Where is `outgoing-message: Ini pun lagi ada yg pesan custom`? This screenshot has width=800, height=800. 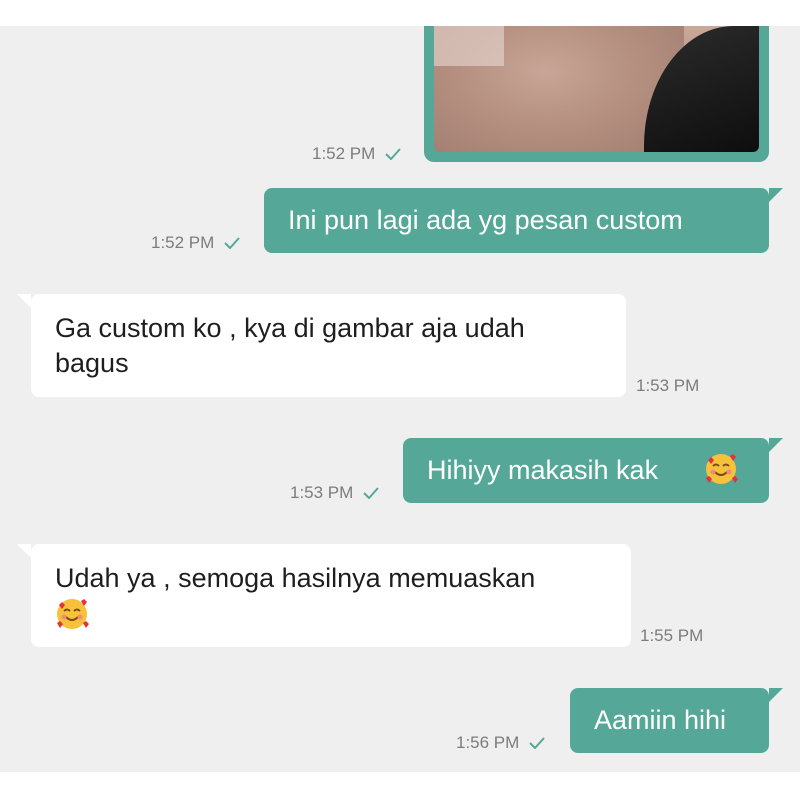
outgoing-message: Ini pun lagi ada yg pesan custom is located at coordinates (523, 220).